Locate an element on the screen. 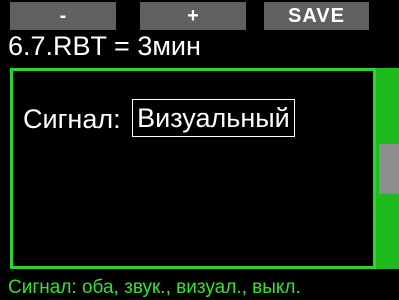 This screenshot has height=300, width=399. scrollbar is located at coordinates (386, 168).